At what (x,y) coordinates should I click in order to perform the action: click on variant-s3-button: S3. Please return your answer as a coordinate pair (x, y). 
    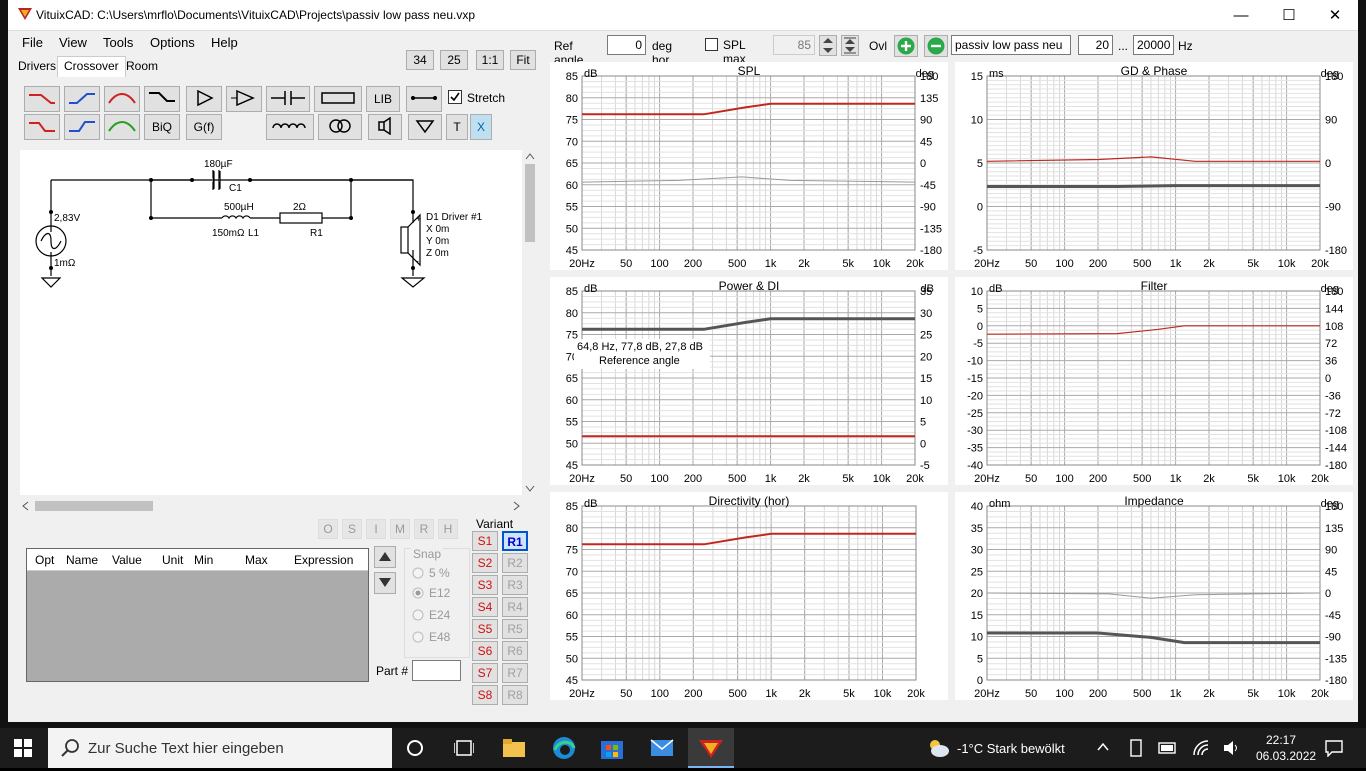
    Looking at the image, I should click on (485, 585).